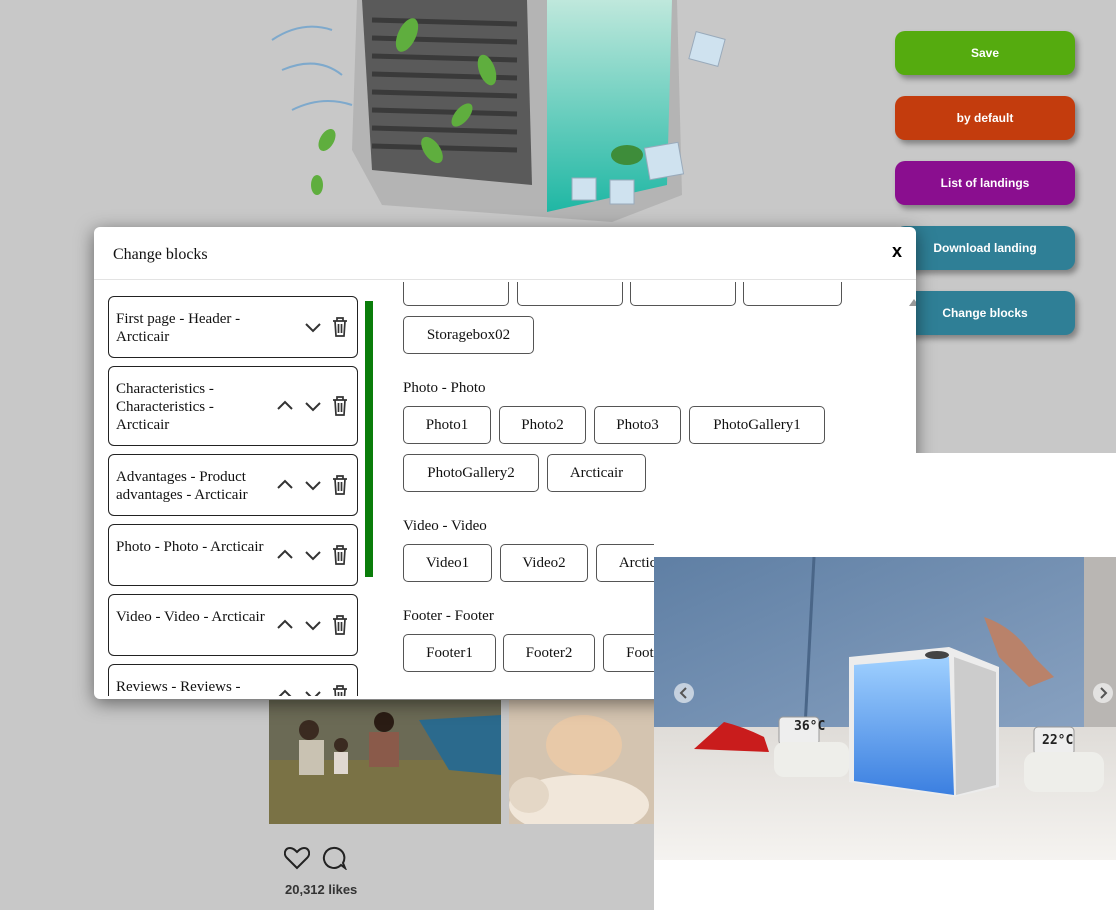 Image resolution: width=1116 pixels, height=910 pixels. Describe the element at coordinates (985, 53) in the screenshot. I see `save-button: Save` at that location.